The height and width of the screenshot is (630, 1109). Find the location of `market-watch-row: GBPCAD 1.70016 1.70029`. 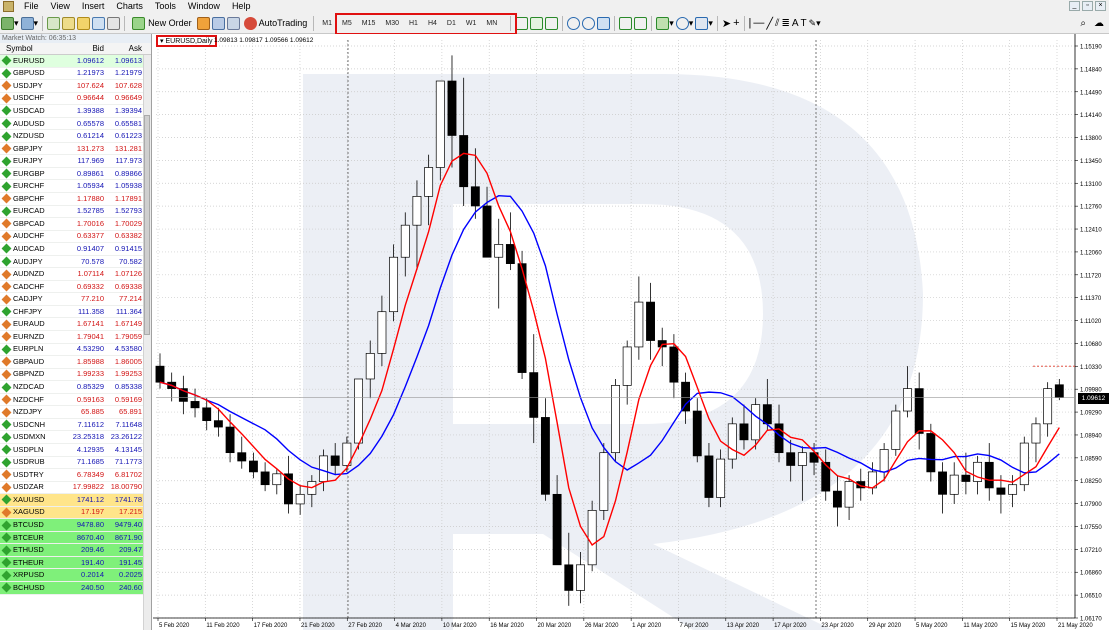

market-watch-row: GBPCAD 1.70016 1.70029 is located at coordinates (75, 224).